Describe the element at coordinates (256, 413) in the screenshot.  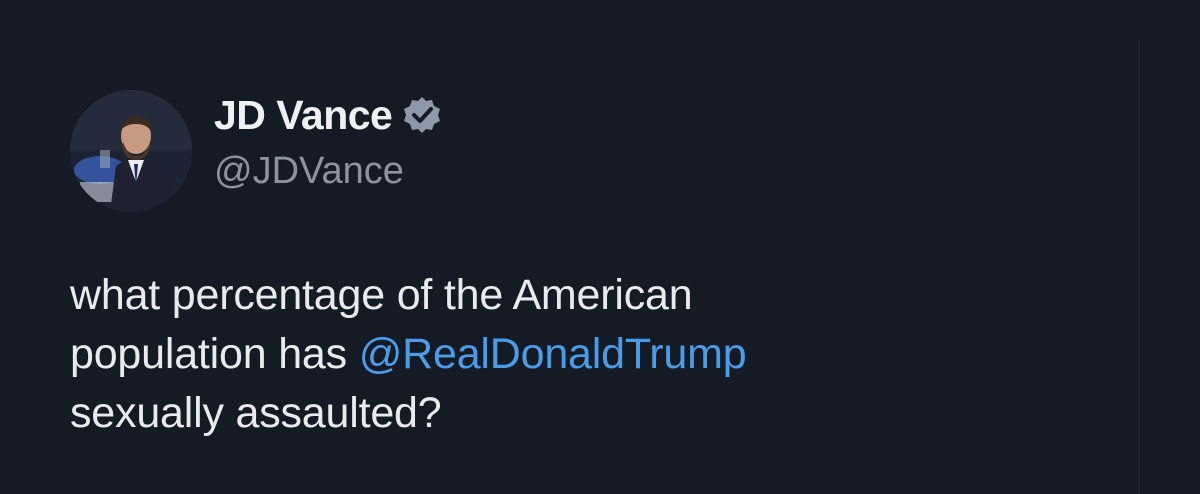
I see `tweet-text-line-3: sexually assaulted?` at that location.